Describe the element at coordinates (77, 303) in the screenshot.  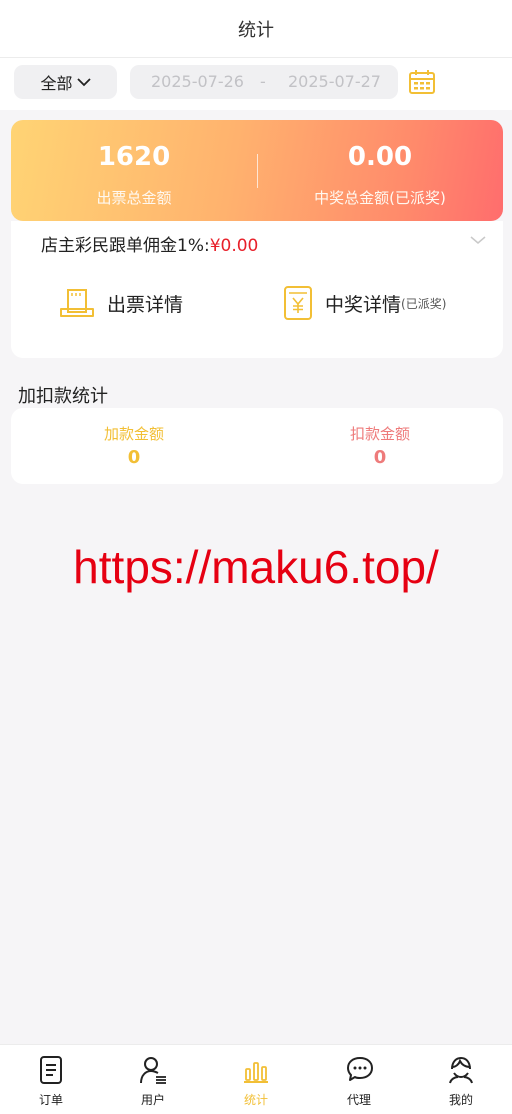
I see `ticket-icon` at that location.